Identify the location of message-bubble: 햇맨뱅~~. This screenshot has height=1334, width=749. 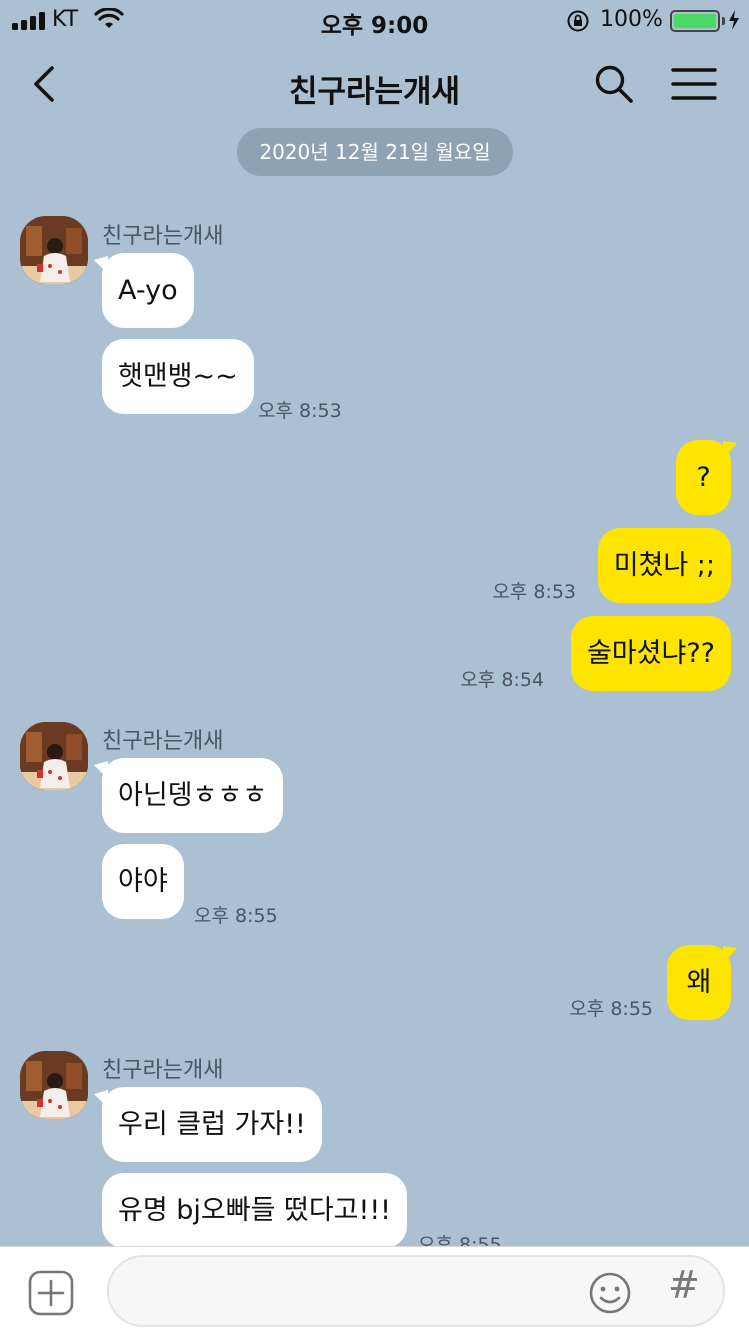
(178, 376).